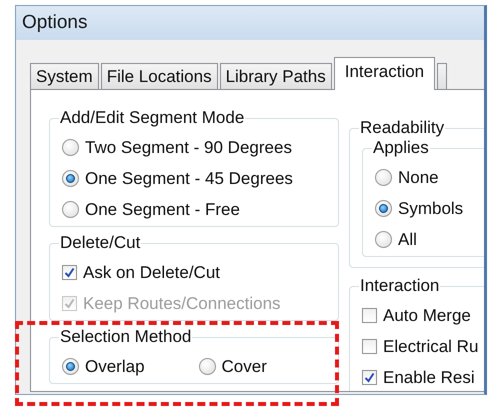  What do you see at coordinates (442, 76) in the screenshot?
I see `tab` at bounding box center [442, 76].